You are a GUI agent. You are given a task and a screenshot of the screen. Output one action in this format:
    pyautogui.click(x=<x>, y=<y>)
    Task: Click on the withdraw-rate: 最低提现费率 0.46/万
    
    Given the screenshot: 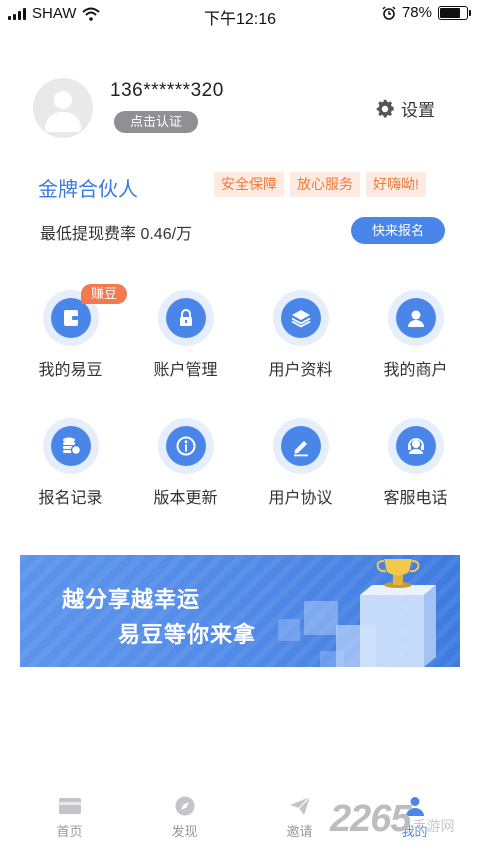 What is the action you would take?
    pyautogui.click(x=116, y=234)
    